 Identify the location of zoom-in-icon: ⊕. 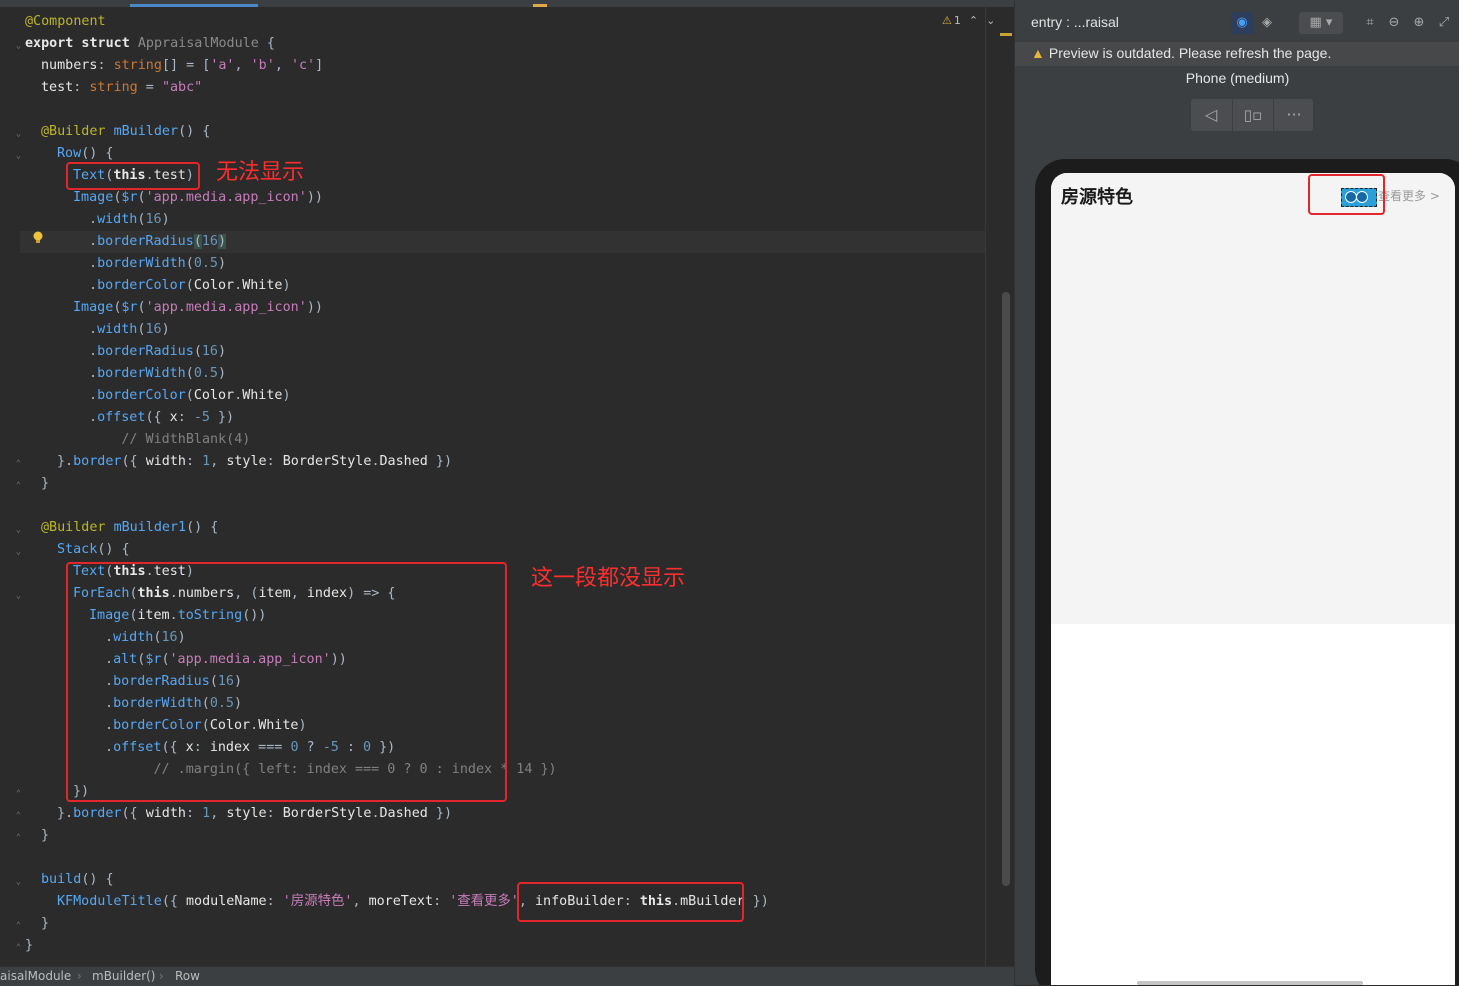
(1419, 23).